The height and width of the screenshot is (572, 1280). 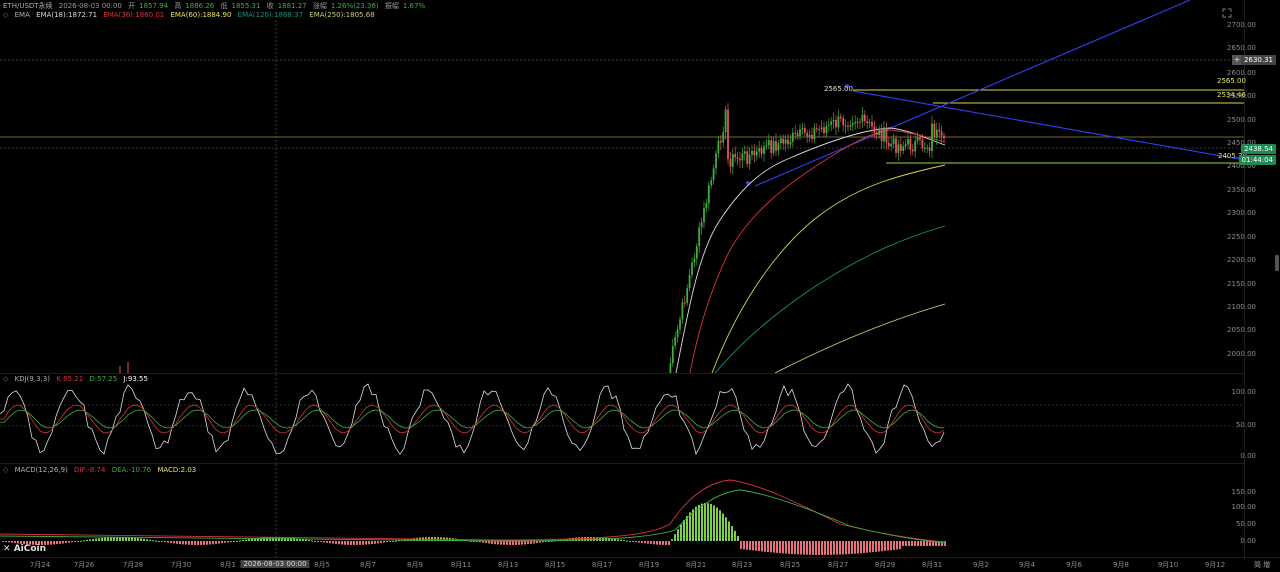 I want to click on kdj-axis-50: 50.00, so click(x=1245, y=425).